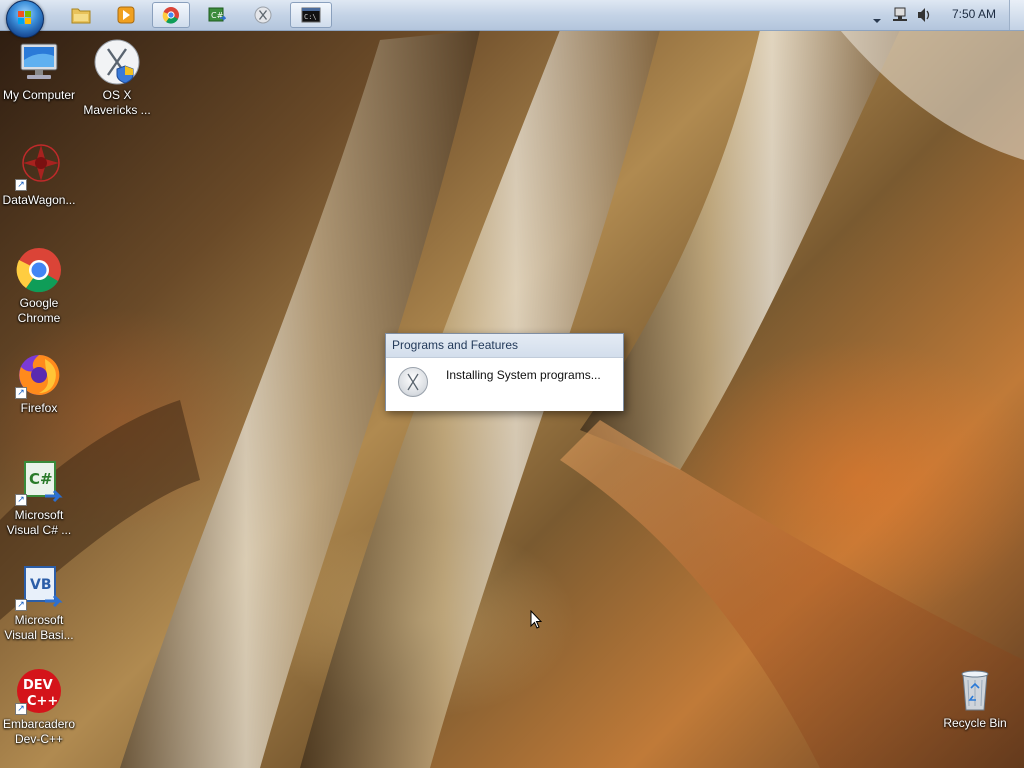  I want to click on terminal-icon: C:\, so click(311, 15).